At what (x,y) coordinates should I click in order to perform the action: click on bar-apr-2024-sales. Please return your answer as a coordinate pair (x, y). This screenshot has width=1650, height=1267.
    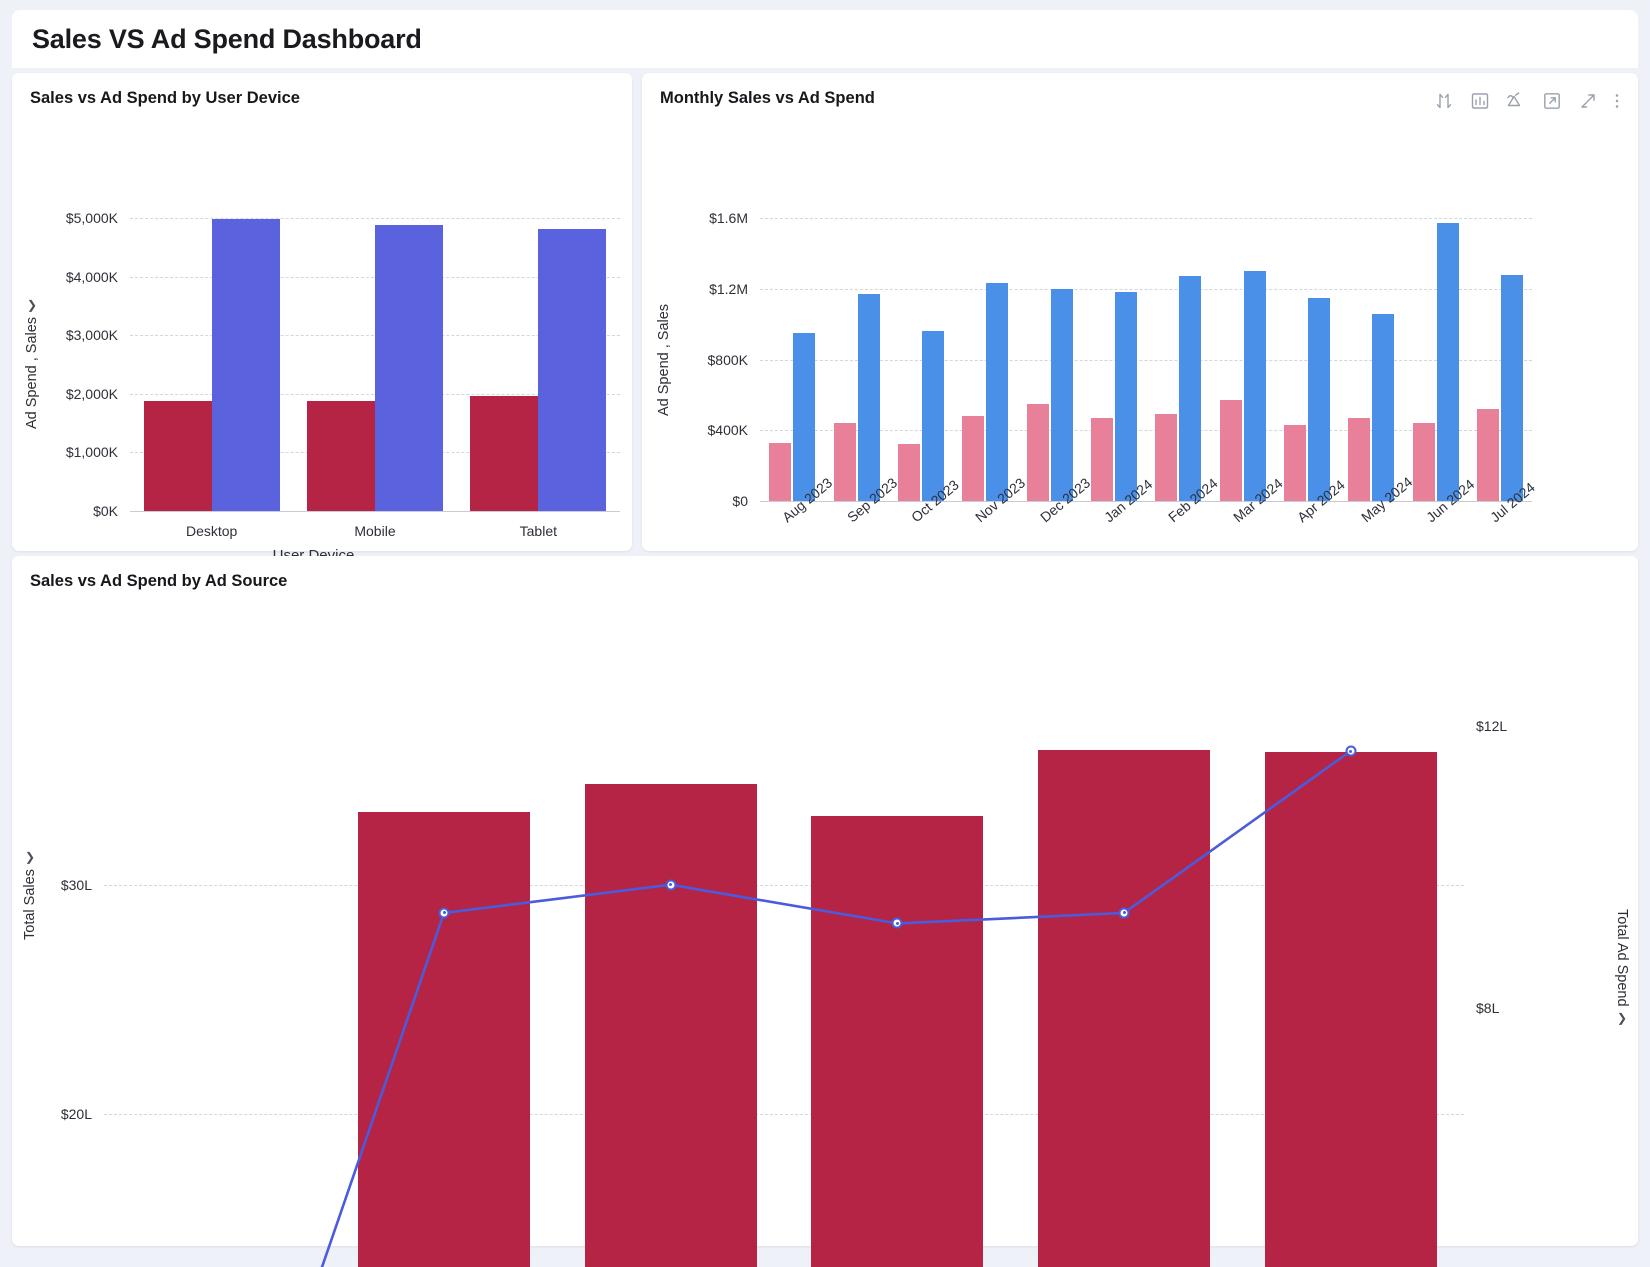
    Looking at the image, I should click on (1318, 399).